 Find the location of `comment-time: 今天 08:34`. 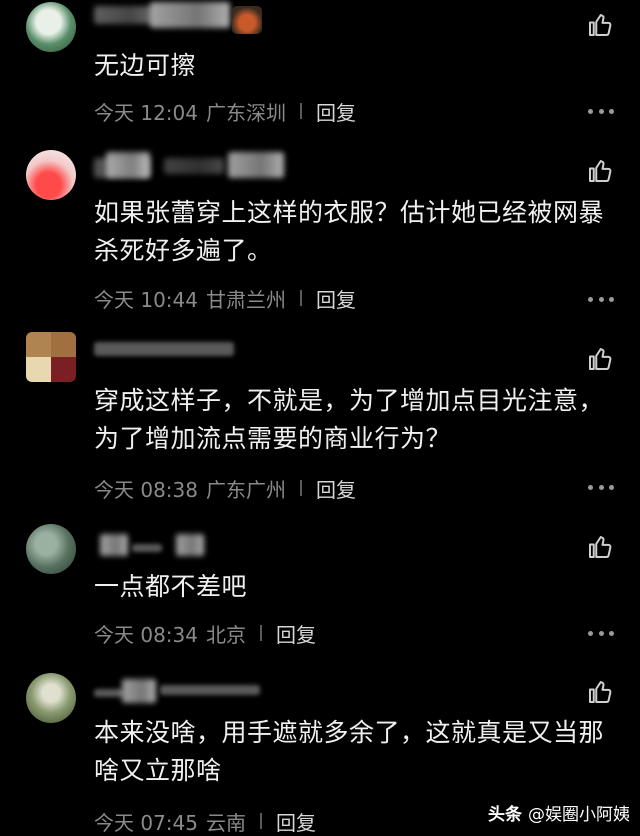

comment-time: 今天 08:34 is located at coordinates (146, 634).